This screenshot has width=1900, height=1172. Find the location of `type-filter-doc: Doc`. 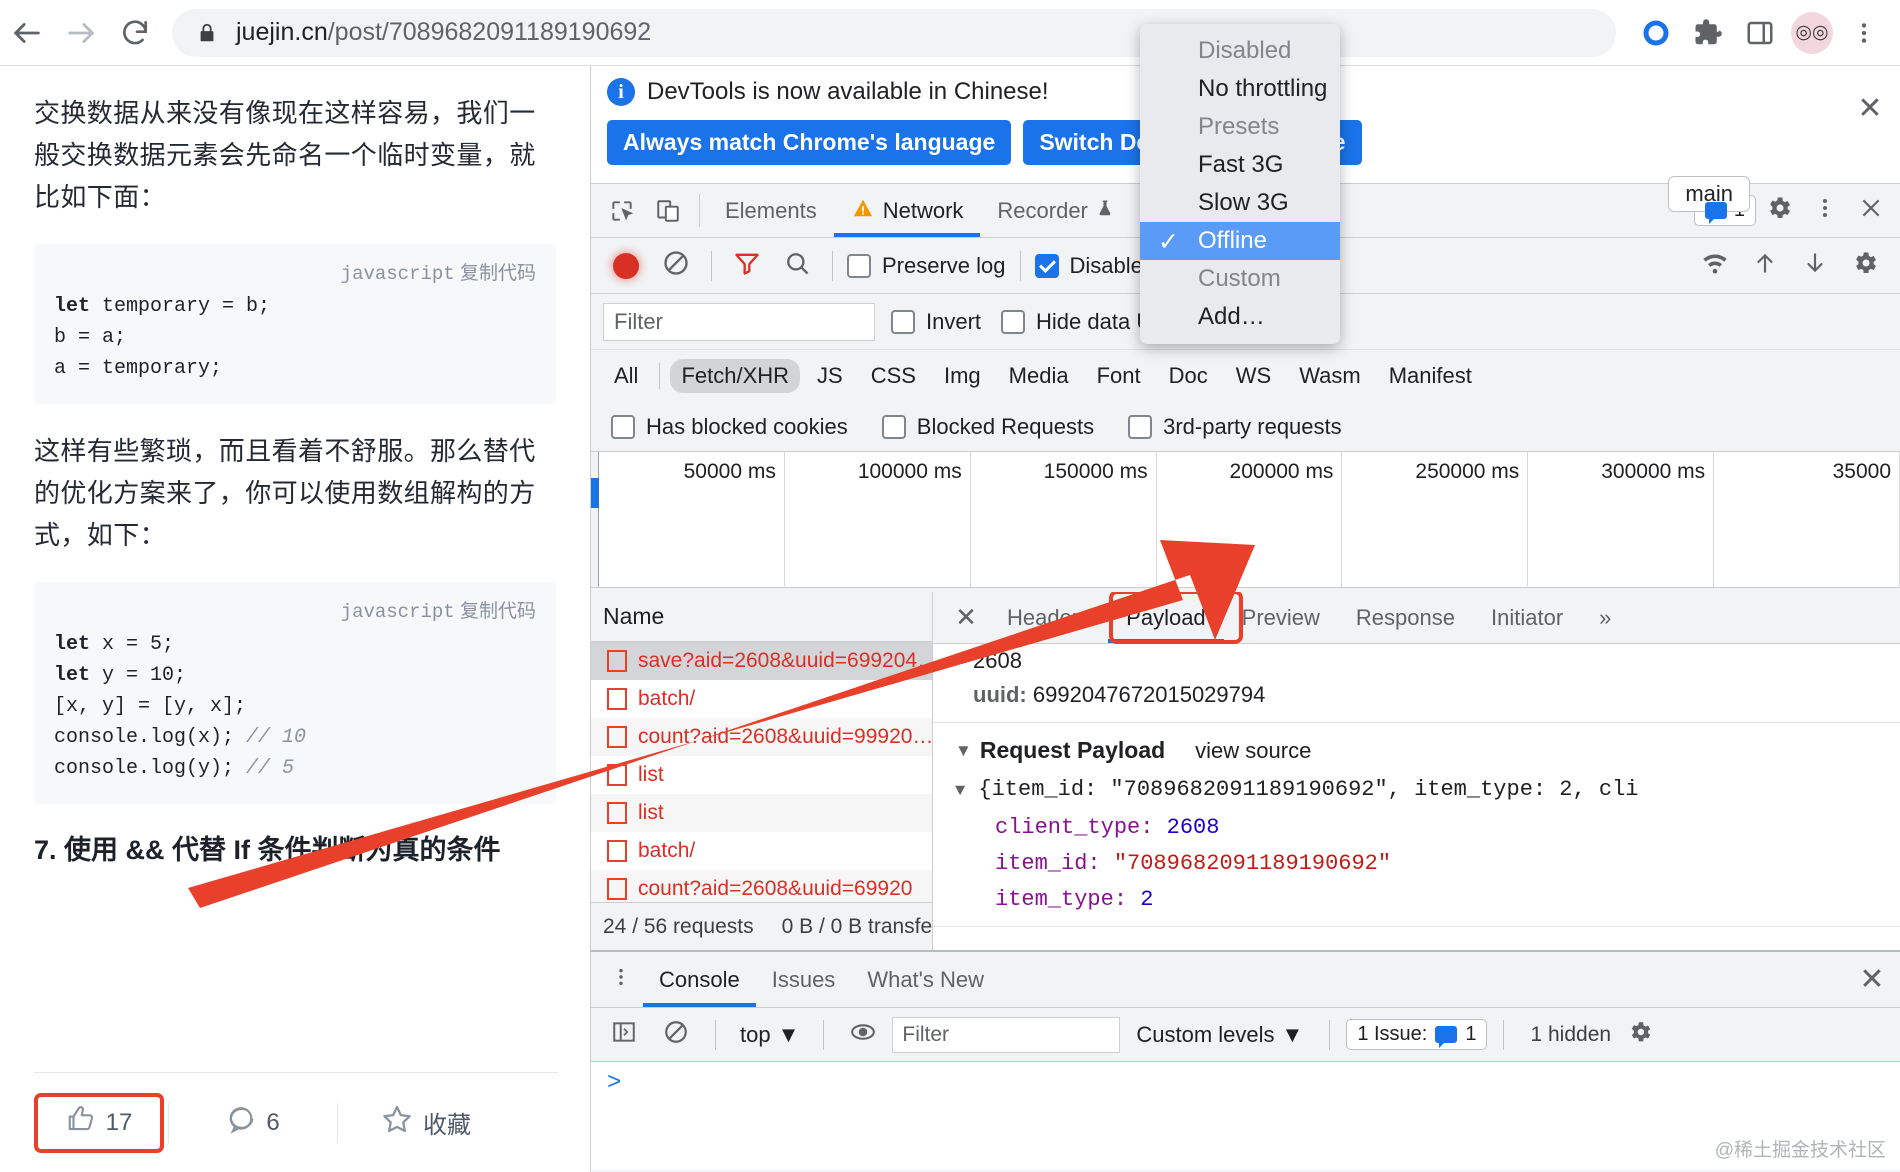

type-filter-doc: Doc is located at coordinates (1188, 376).